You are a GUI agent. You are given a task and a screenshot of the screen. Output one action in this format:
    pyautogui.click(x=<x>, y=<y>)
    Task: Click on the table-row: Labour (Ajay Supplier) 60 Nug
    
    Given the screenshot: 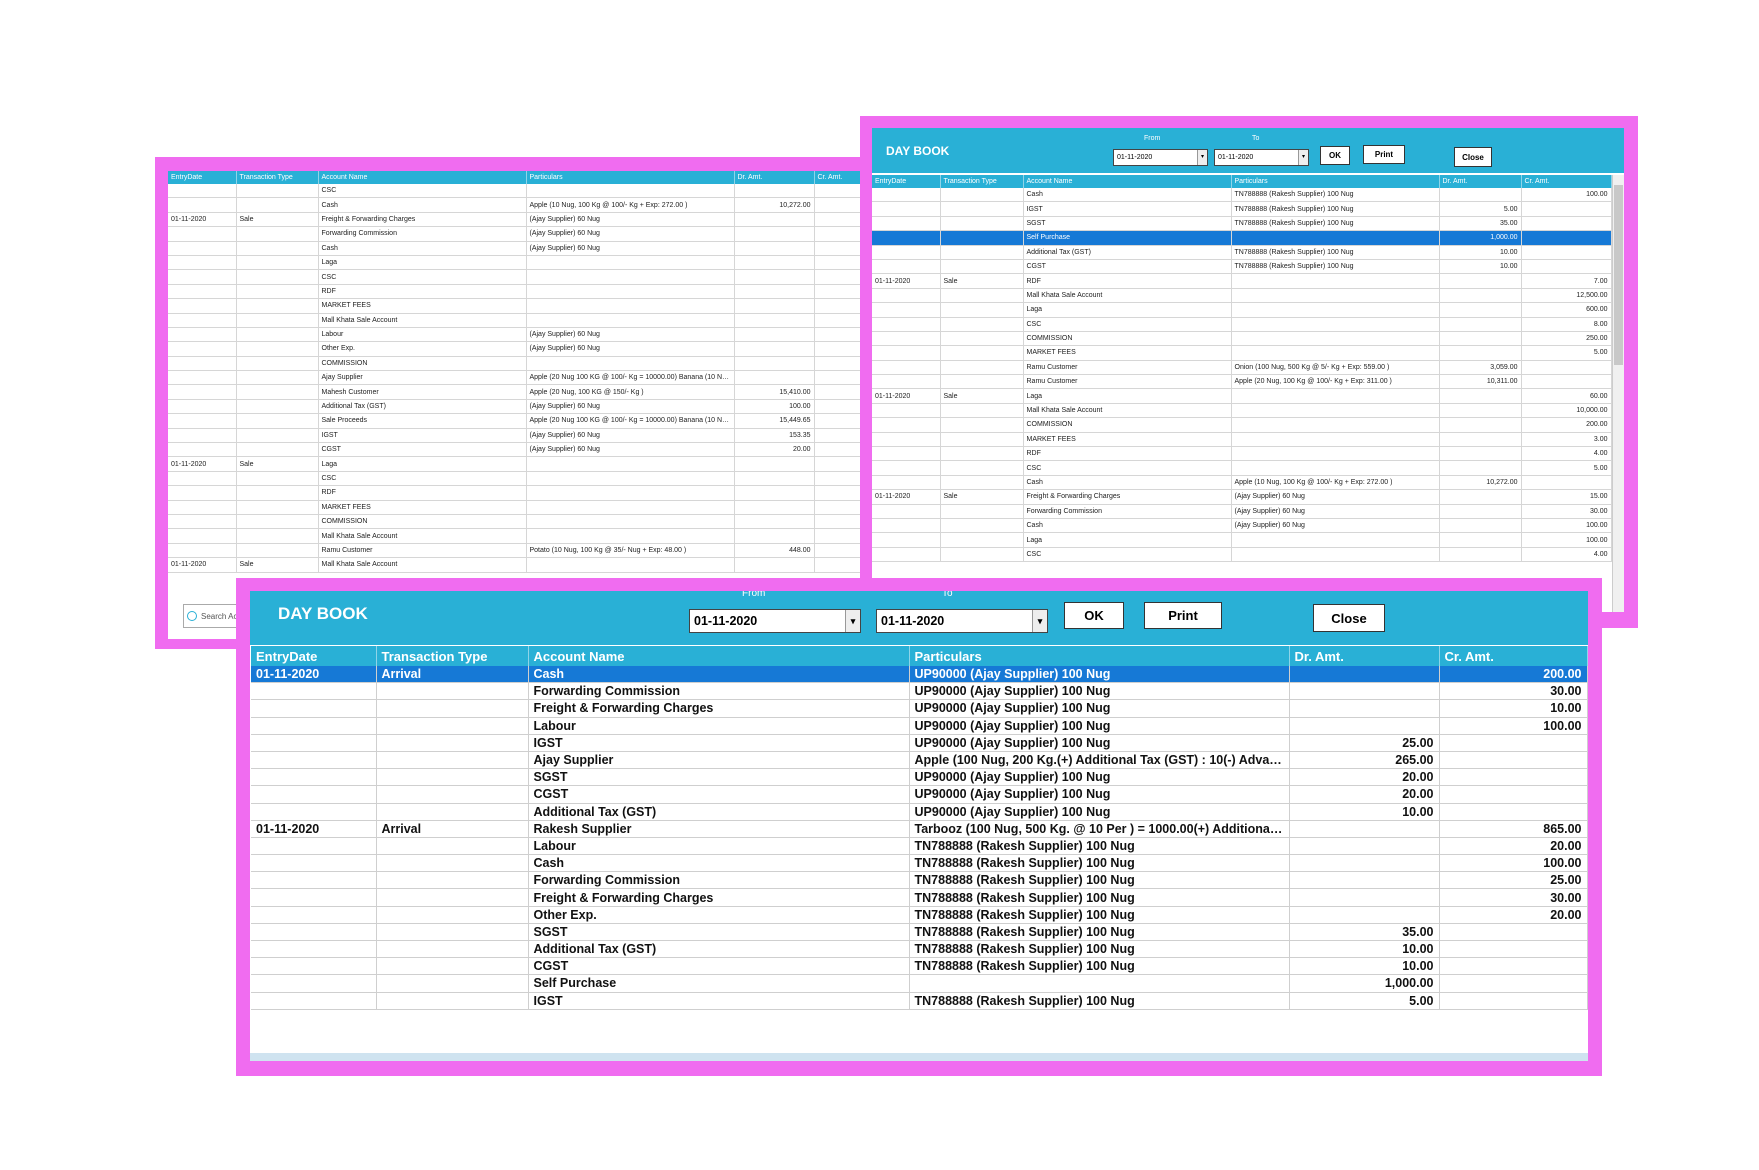 What is the action you would take?
    pyautogui.click(x=514, y=335)
    